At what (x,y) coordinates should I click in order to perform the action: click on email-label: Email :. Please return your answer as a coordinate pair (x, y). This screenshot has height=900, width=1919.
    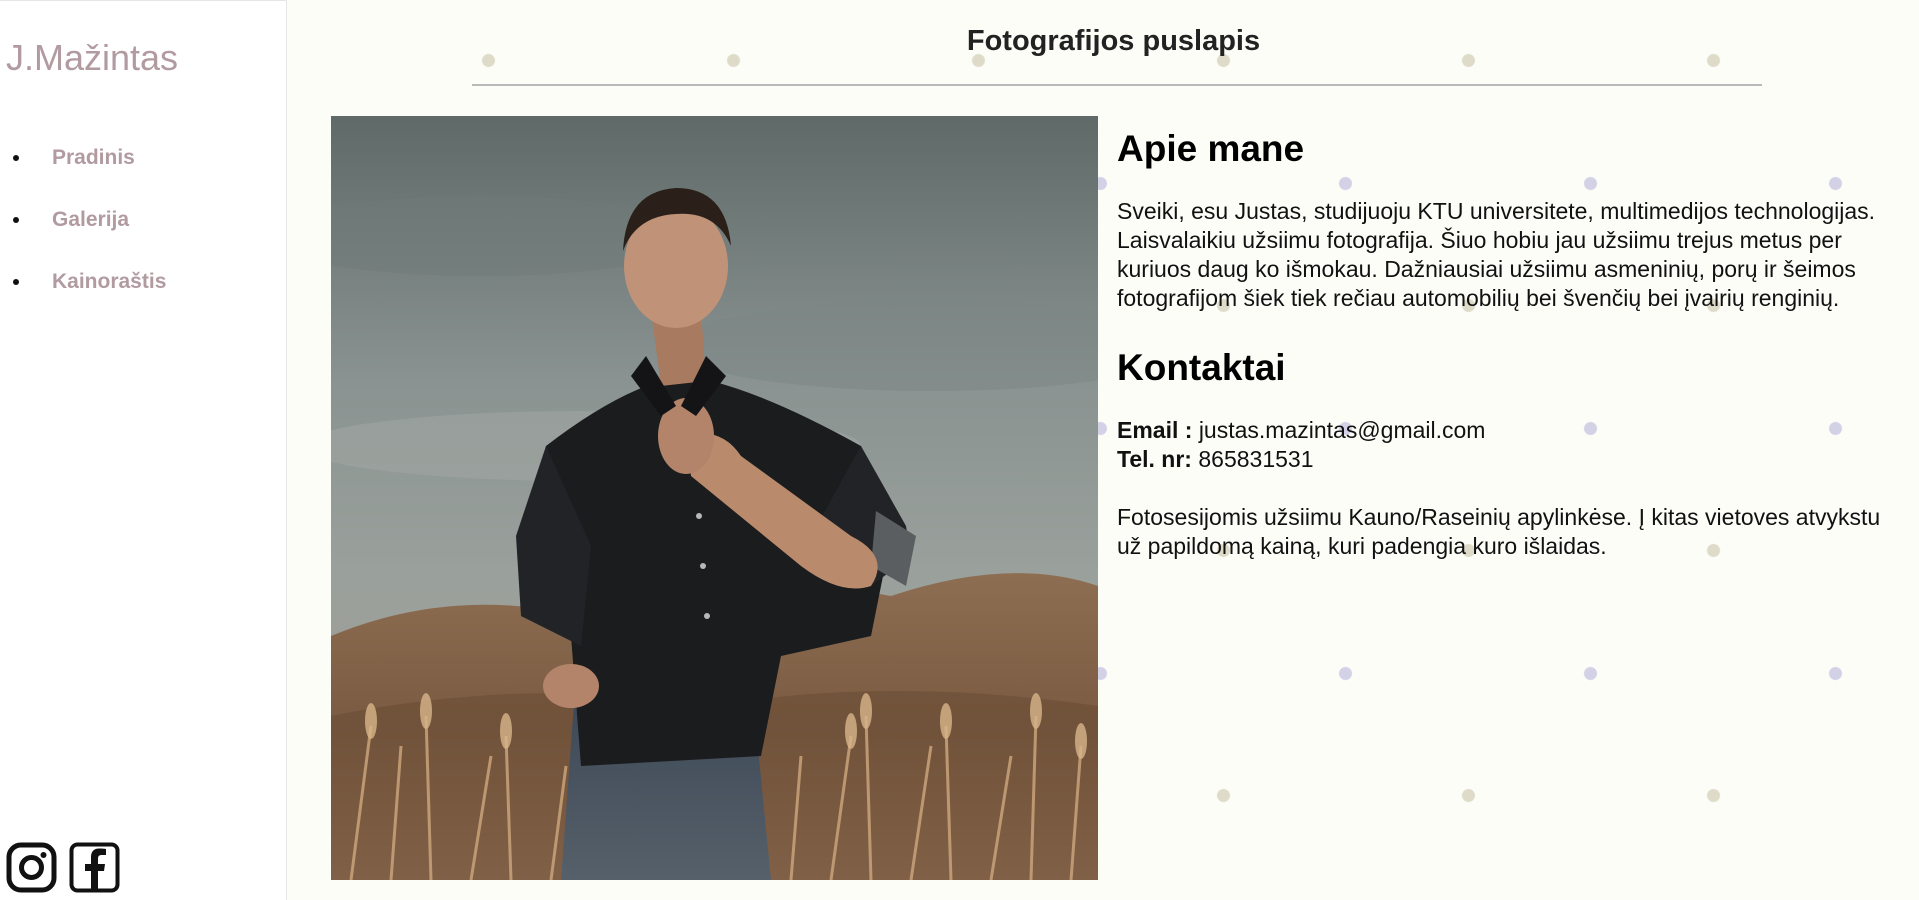
    Looking at the image, I should click on (1155, 430).